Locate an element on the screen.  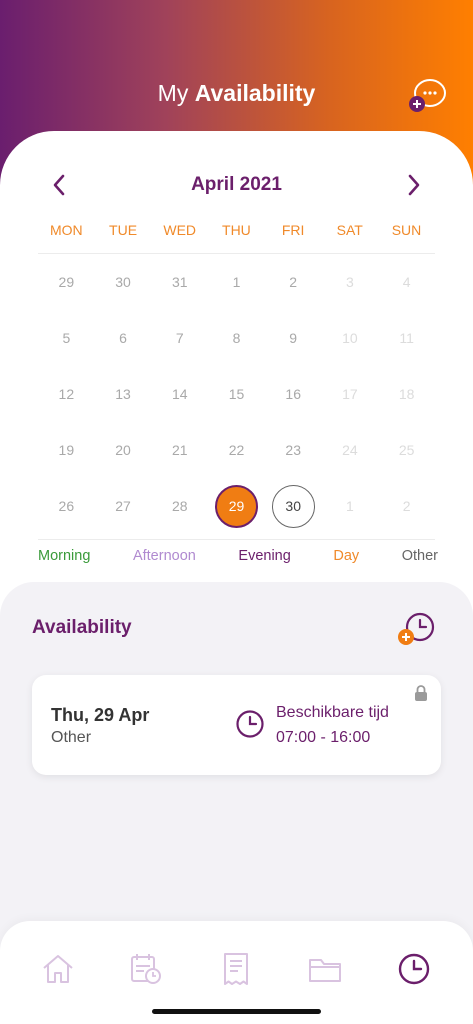
day-number: 29 is located at coordinates (66, 282).